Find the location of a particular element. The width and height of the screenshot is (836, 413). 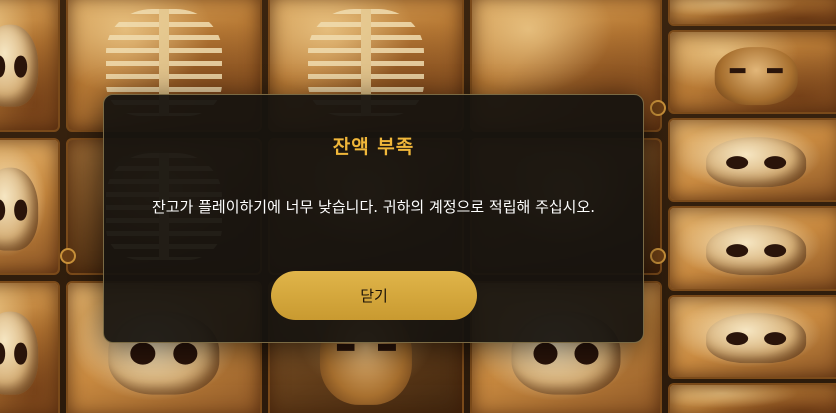

close-button: 닫기 is located at coordinates (374, 295).